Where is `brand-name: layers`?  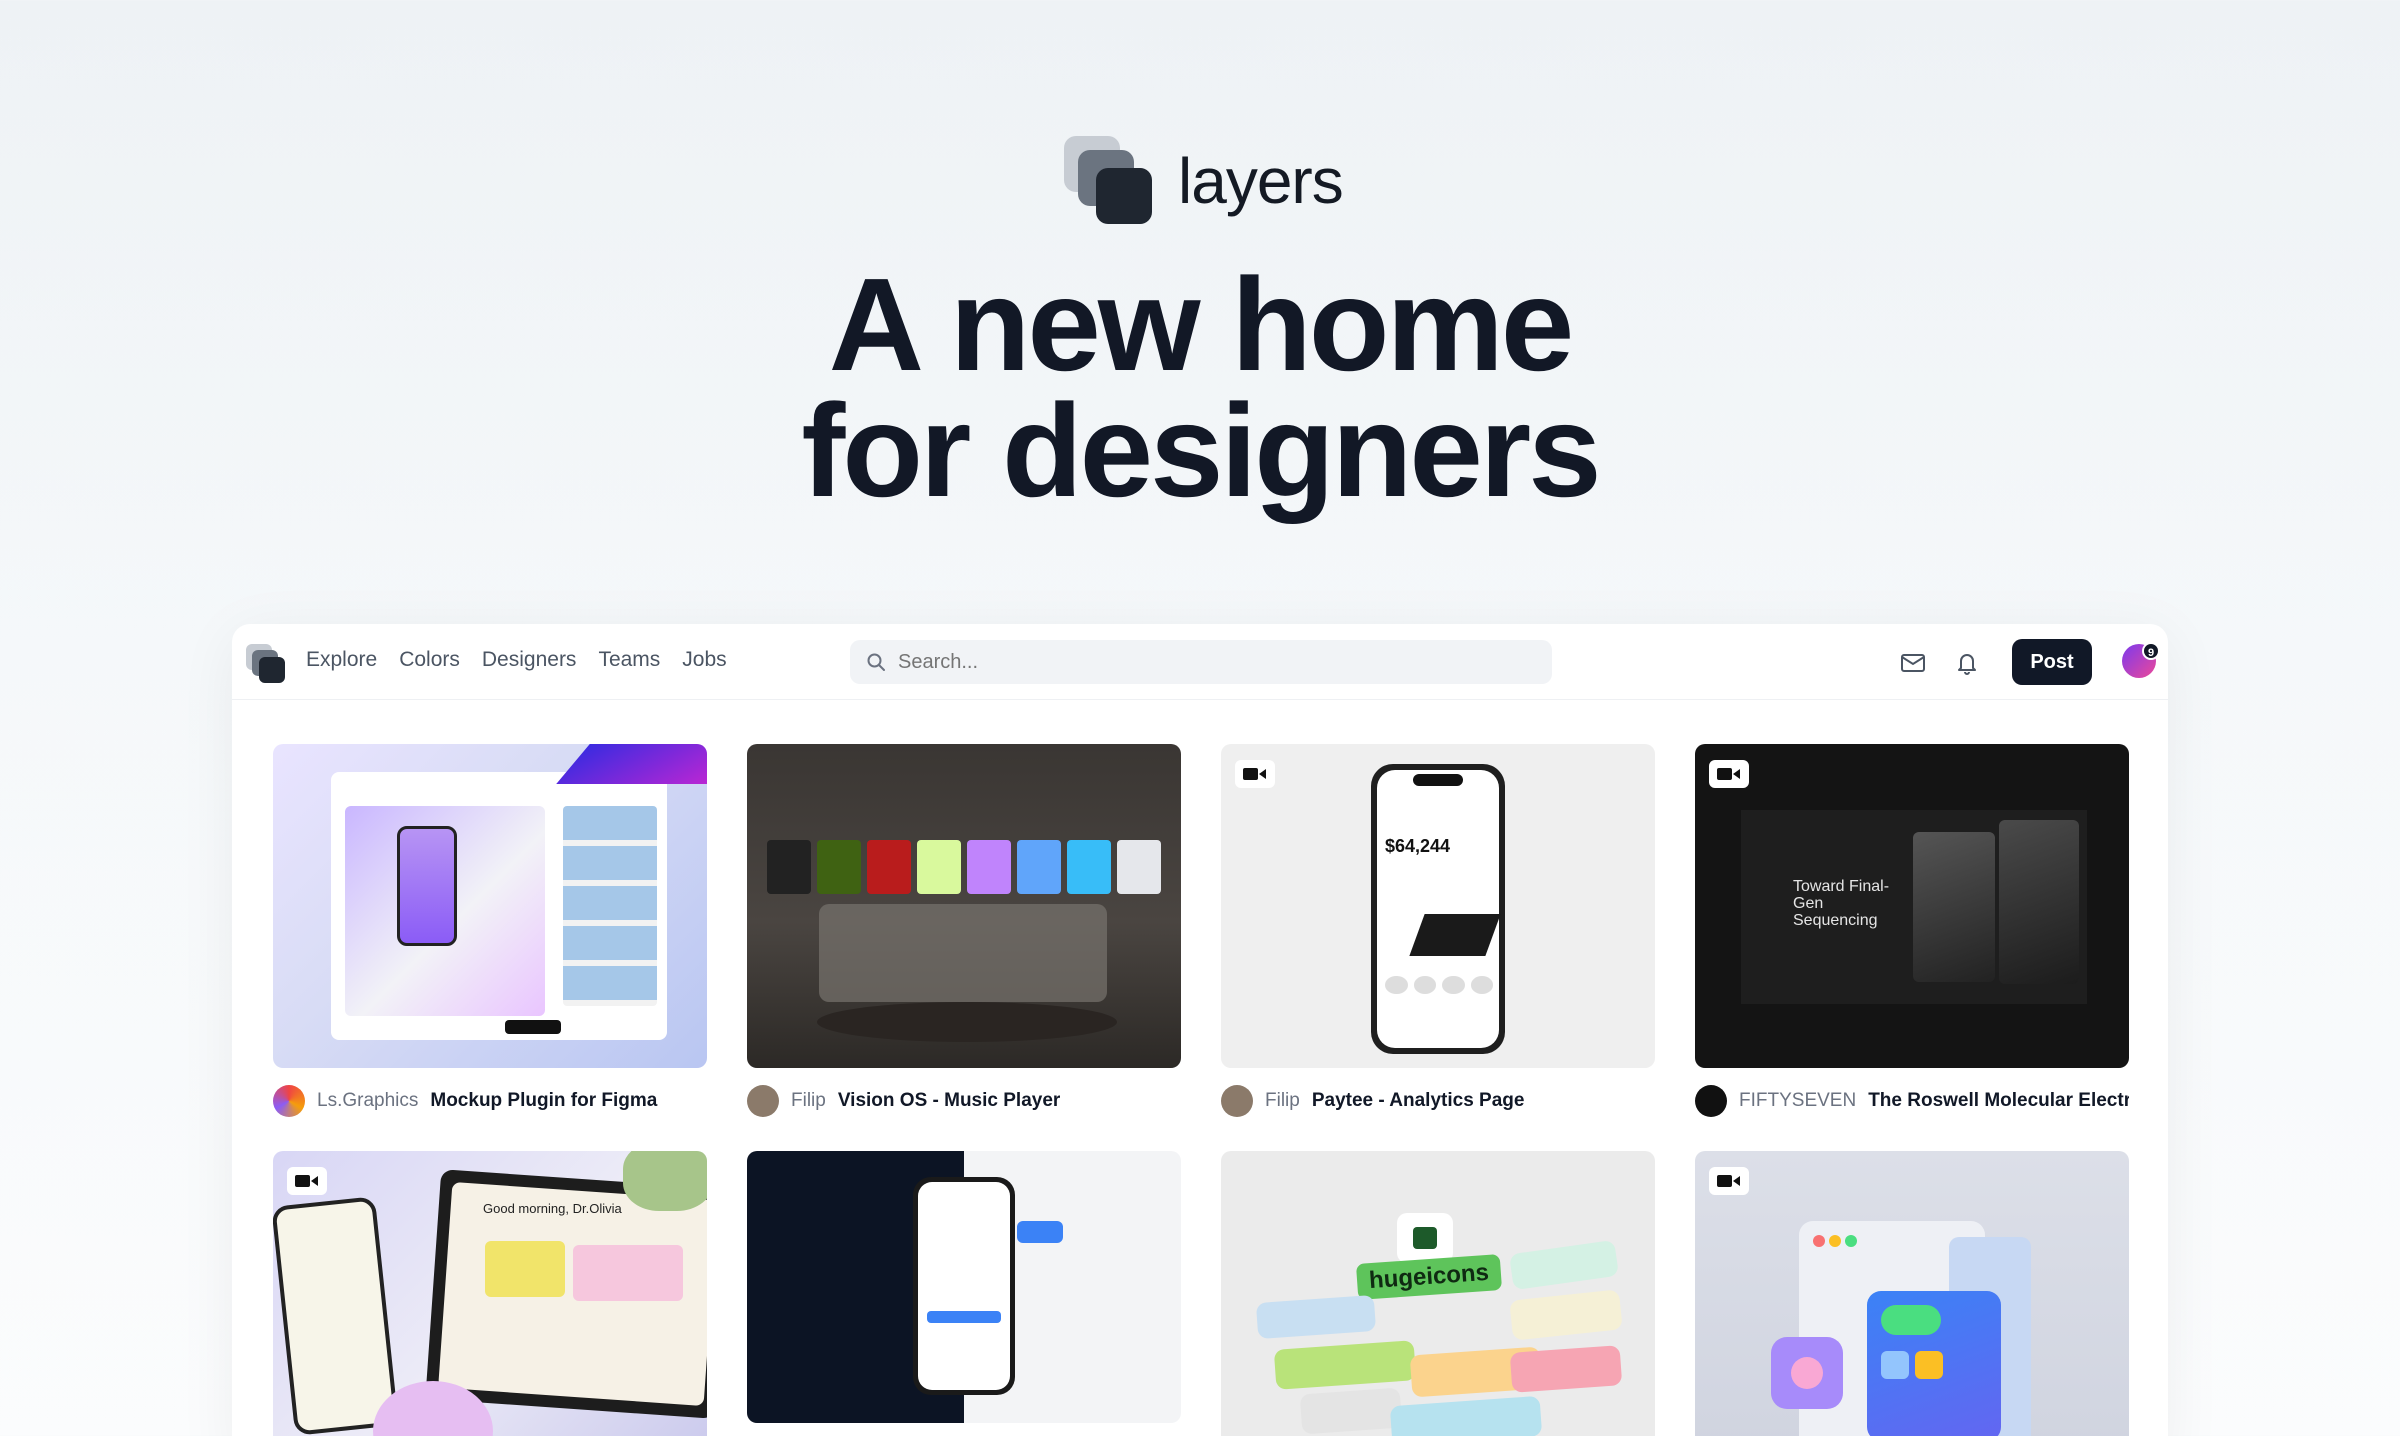
brand-name: layers is located at coordinates (1261, 181).